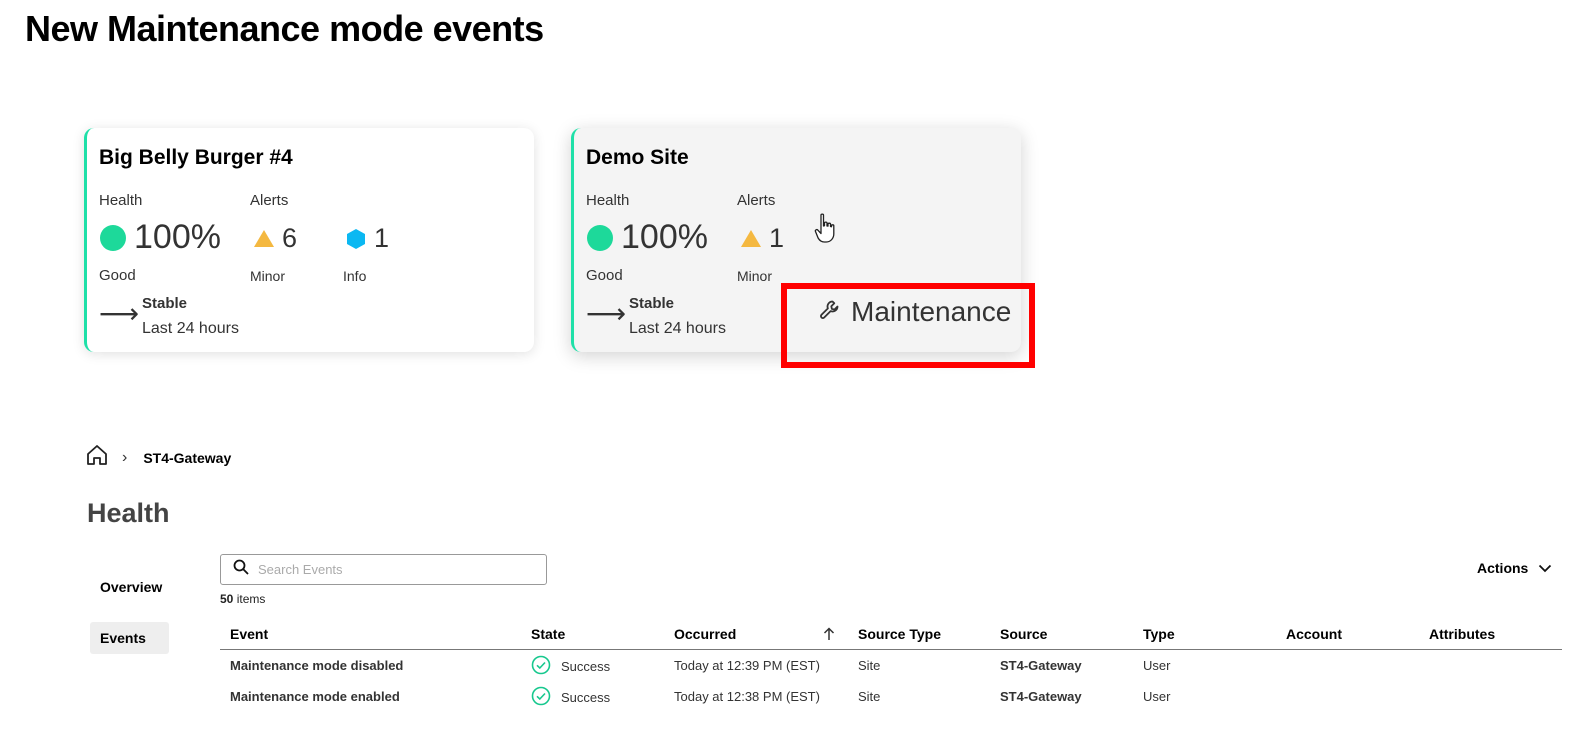  What do you see at coordinates (393, 569) in the screenshot?
I see `search-input` at bounding box center [393, 569].